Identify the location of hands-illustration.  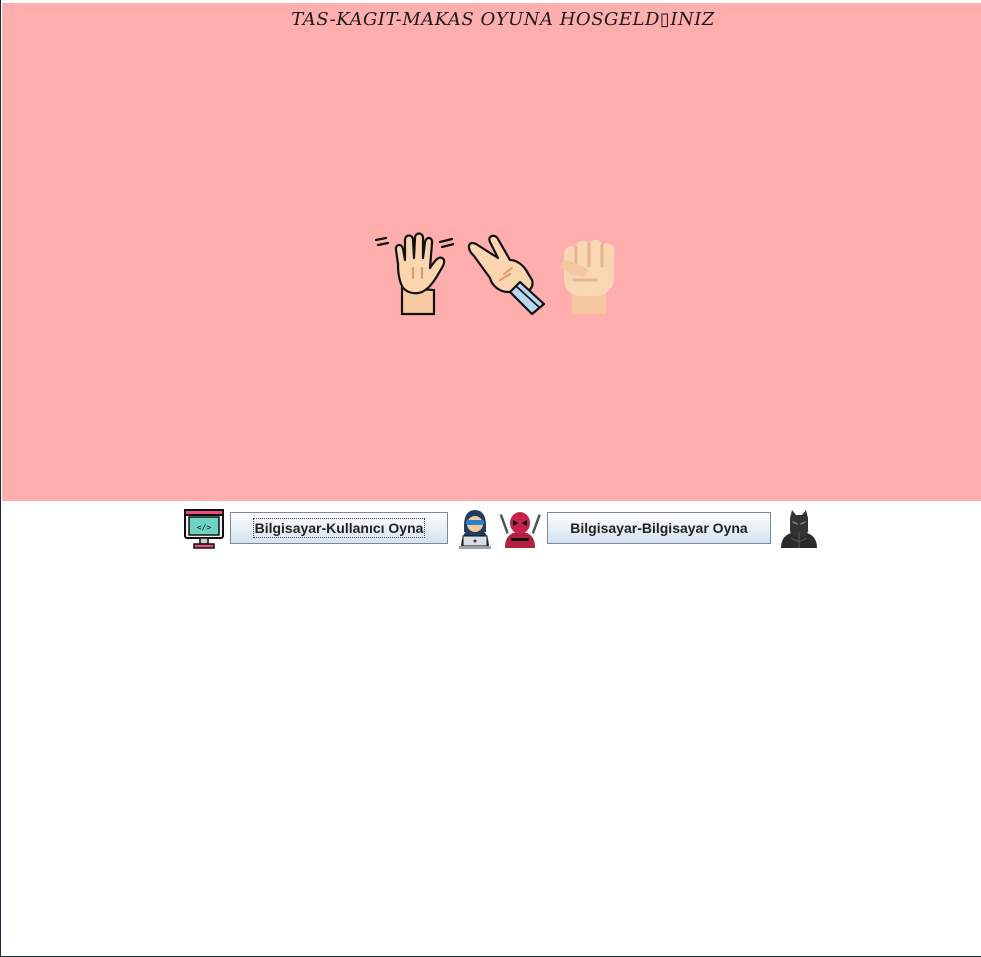
(502, 275).